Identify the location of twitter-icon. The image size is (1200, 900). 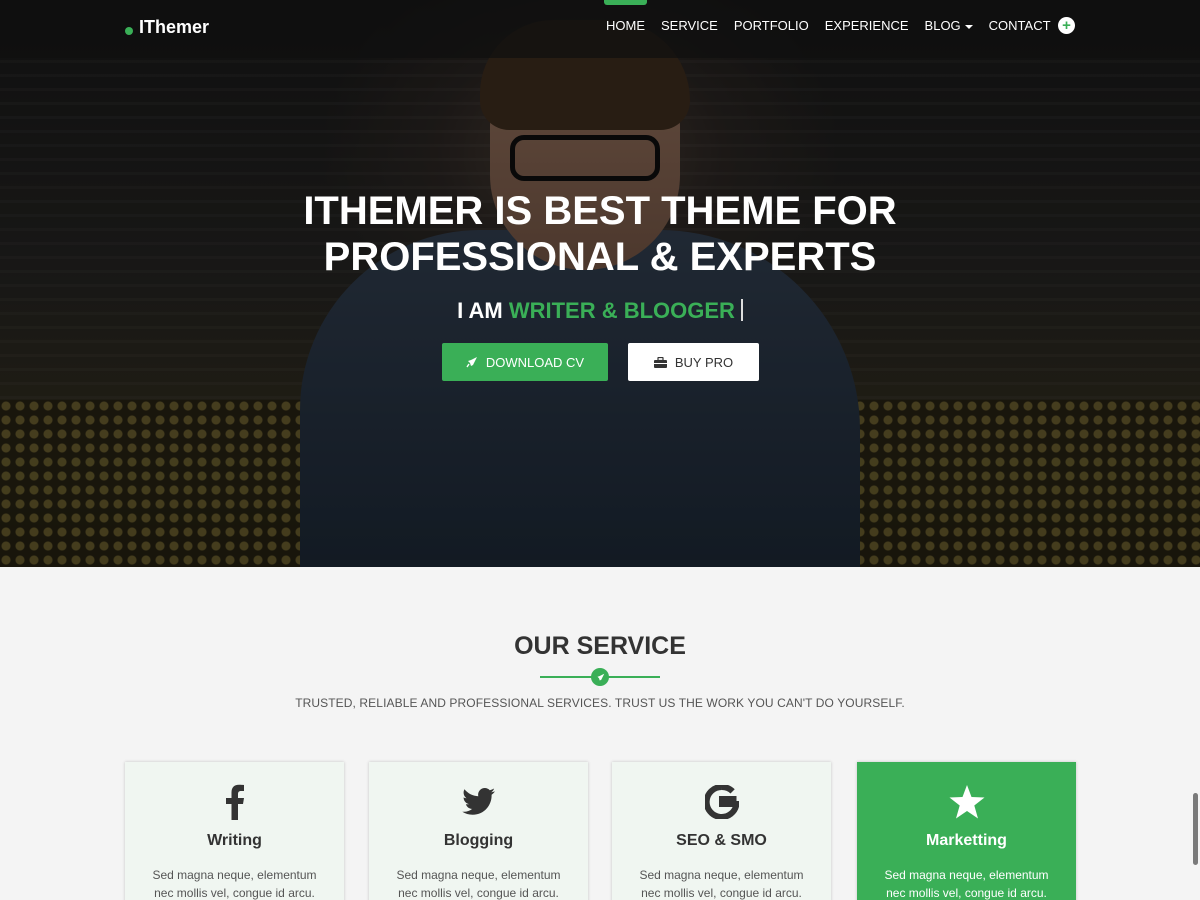
(478, 801).